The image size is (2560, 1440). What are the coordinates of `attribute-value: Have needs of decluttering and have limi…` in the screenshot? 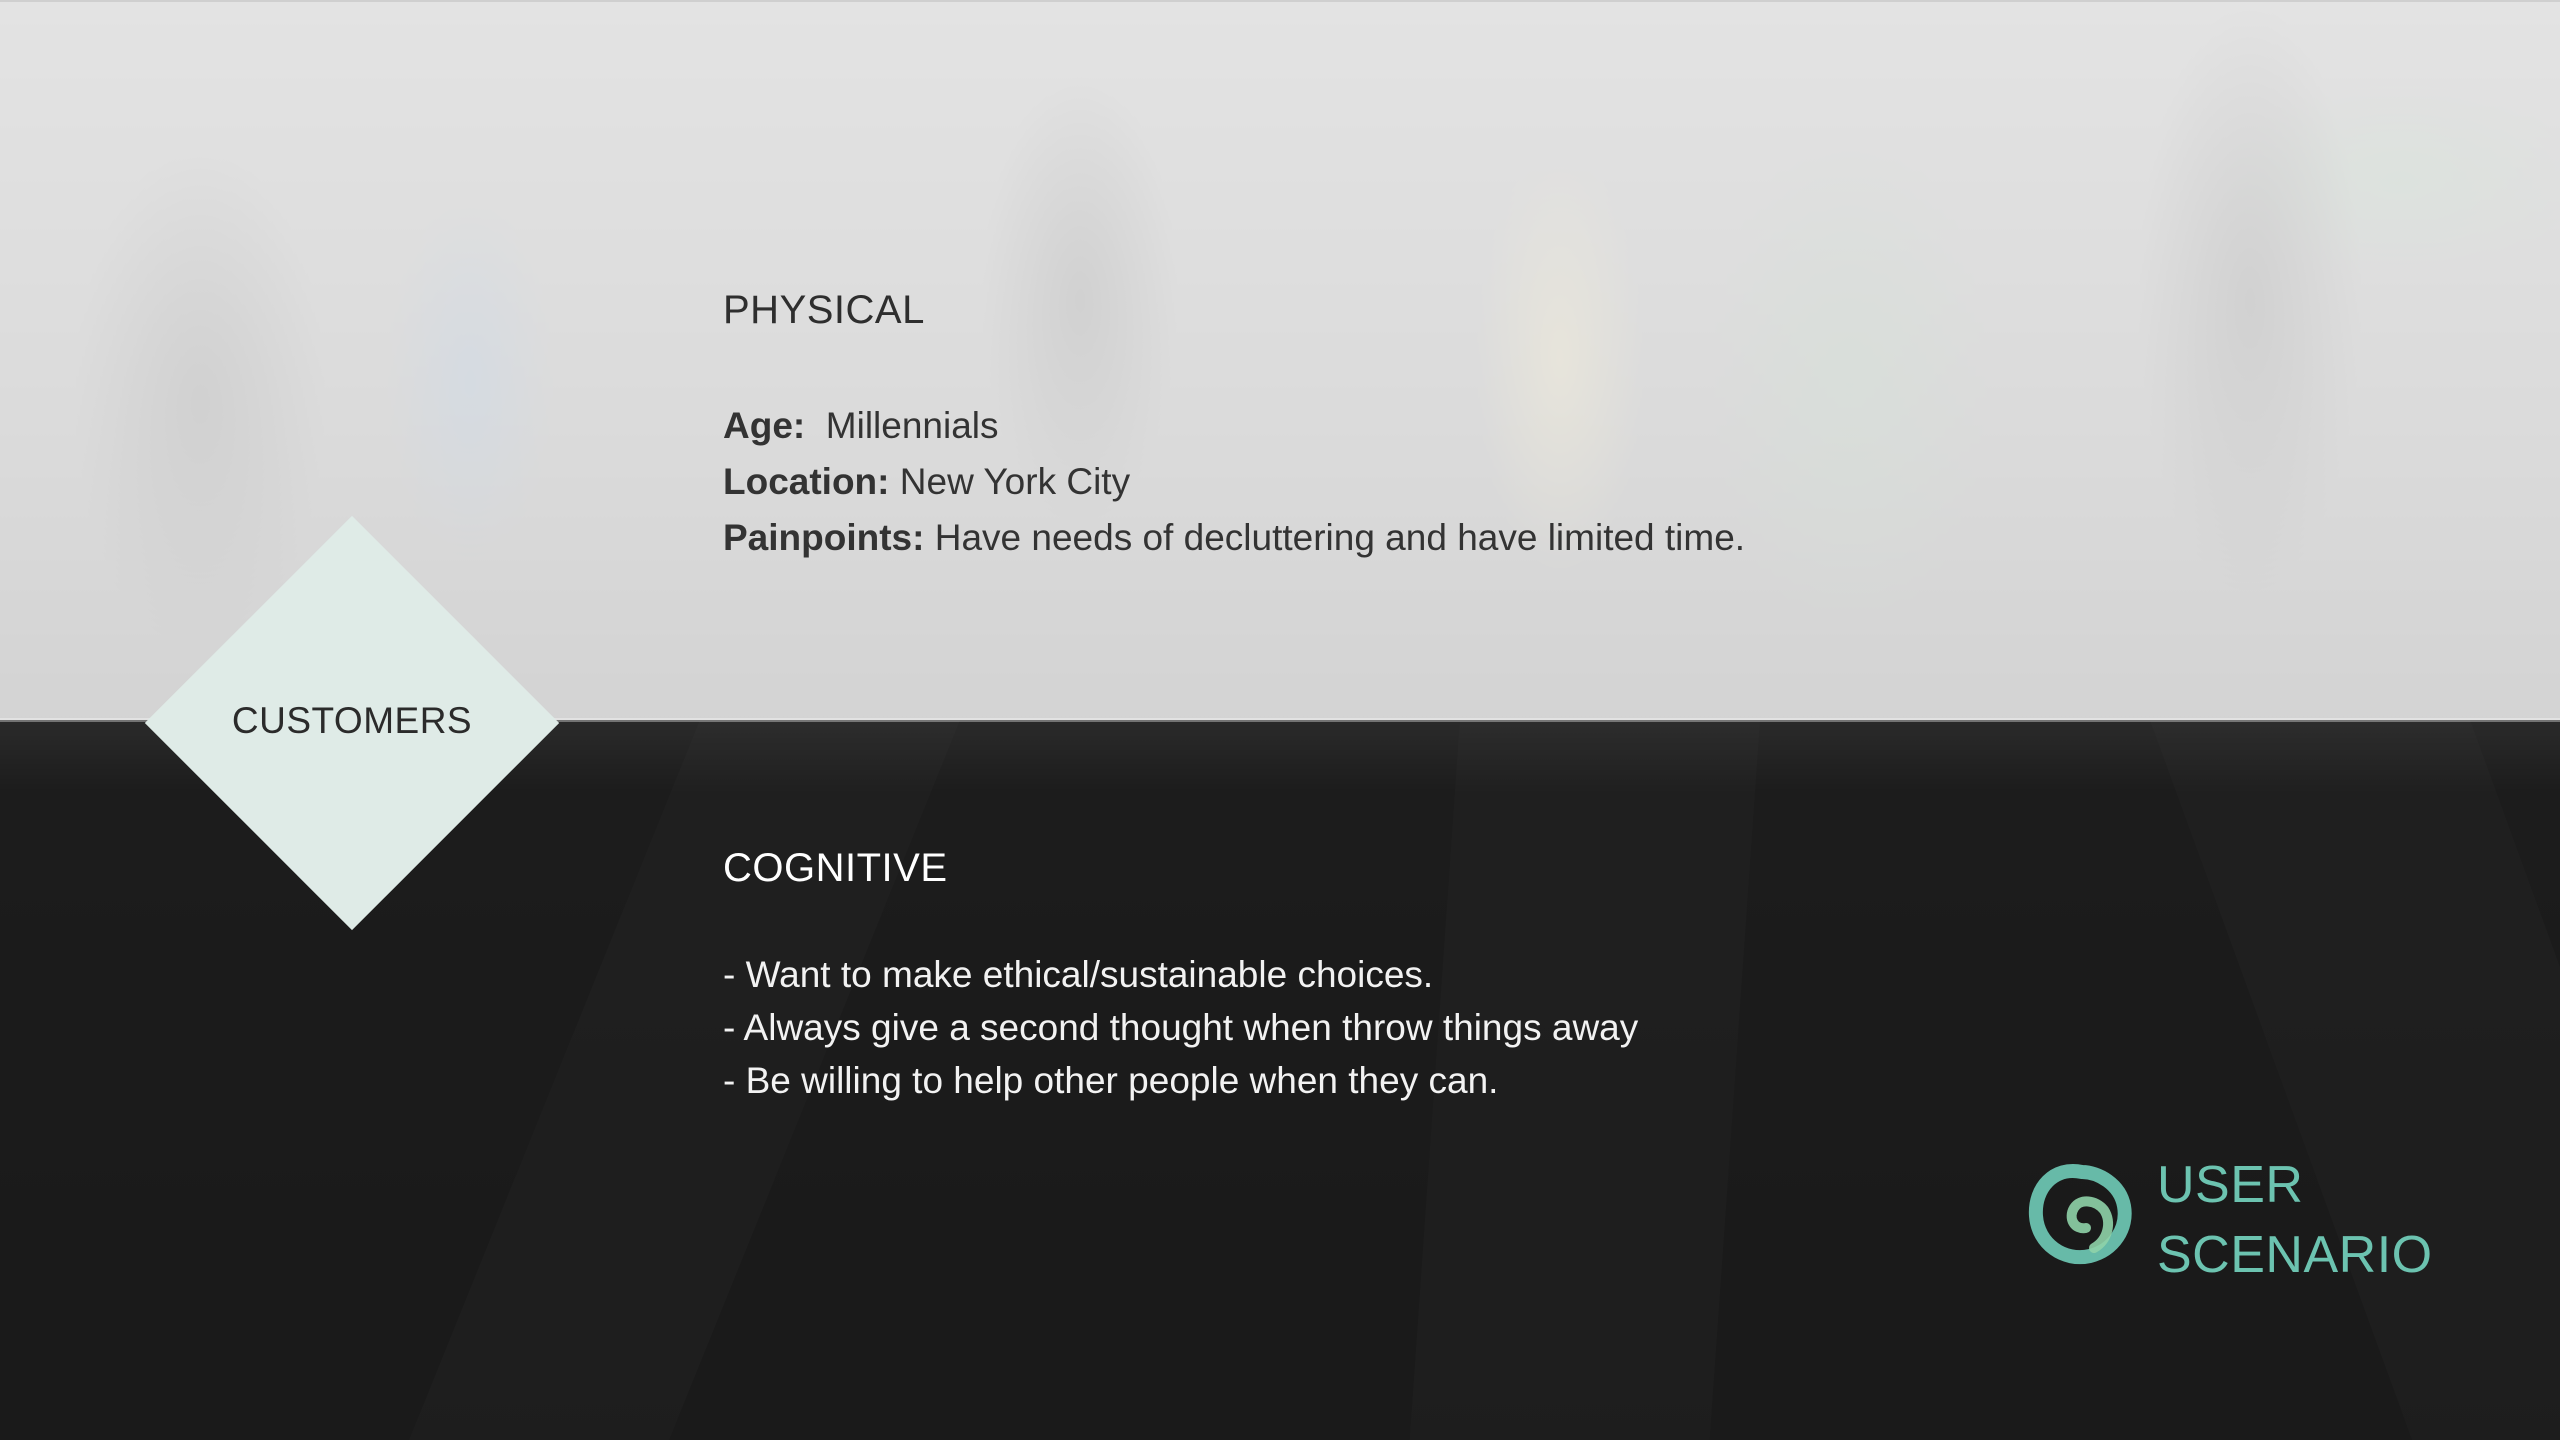 It's located at (1340, 537).